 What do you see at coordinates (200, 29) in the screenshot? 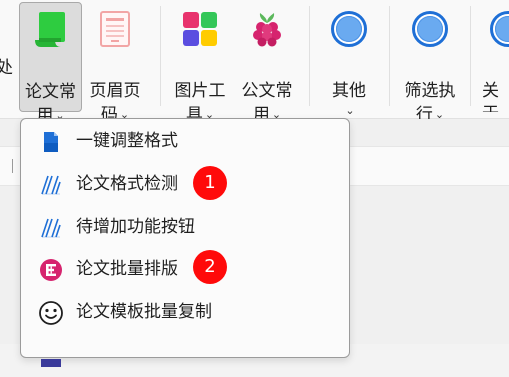
I see `four-color-grid-icon` at bounding box center [200, 29].